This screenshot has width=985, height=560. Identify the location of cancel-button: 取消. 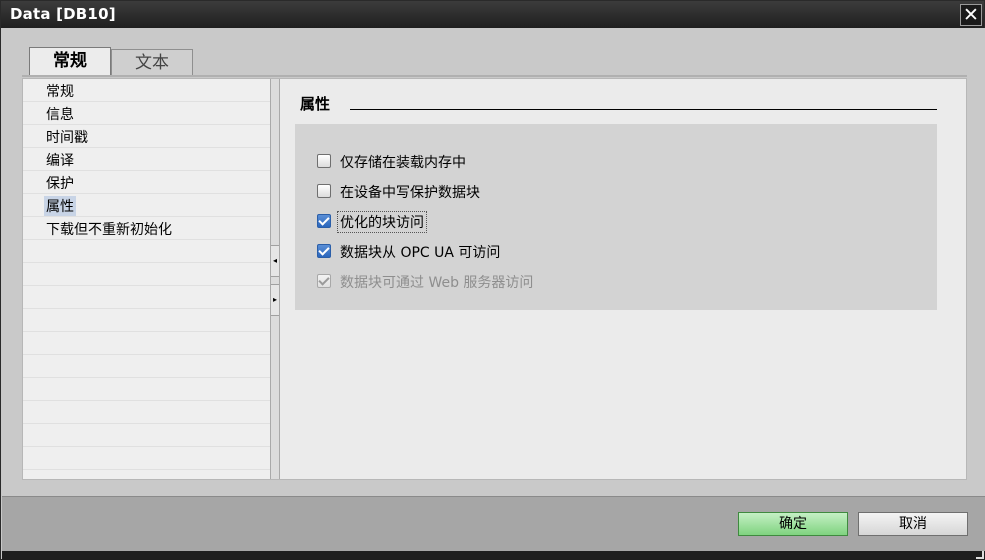
(913, 524).